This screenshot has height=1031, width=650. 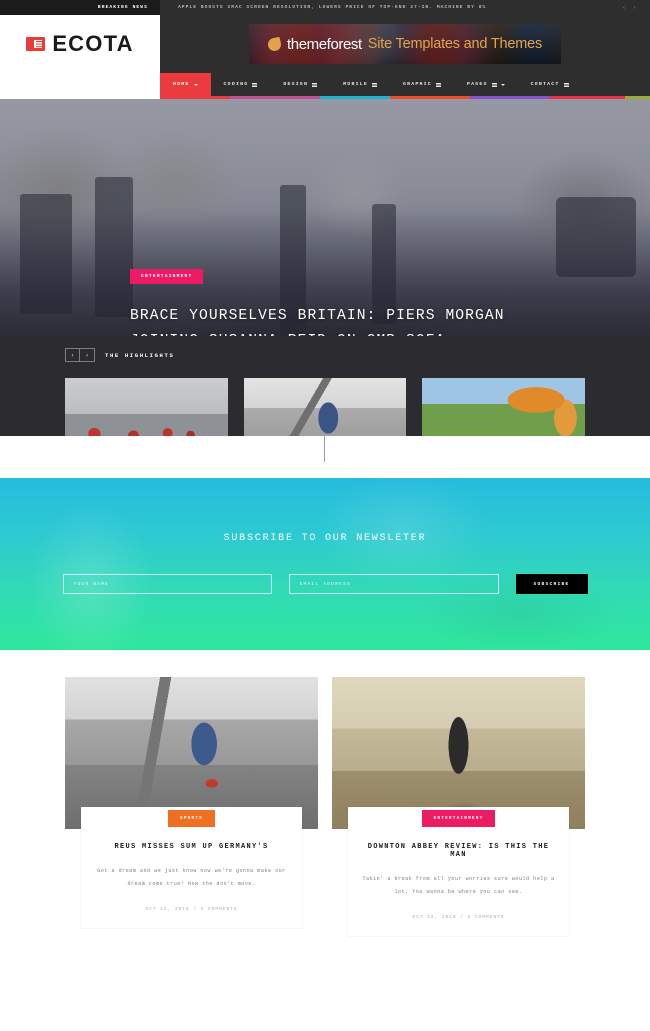 What do you see at coordinates (80, 84) in the screenshot?
I see `nav-spacer` at bounding box center [80, 84].